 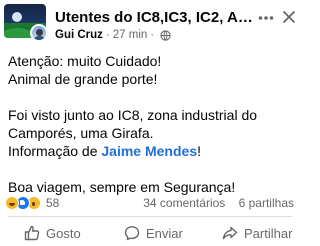 What do you see at coordinates (55, 151) in the screenshot?
I see `message-text: Informação de` at bounding box center [55, 151].